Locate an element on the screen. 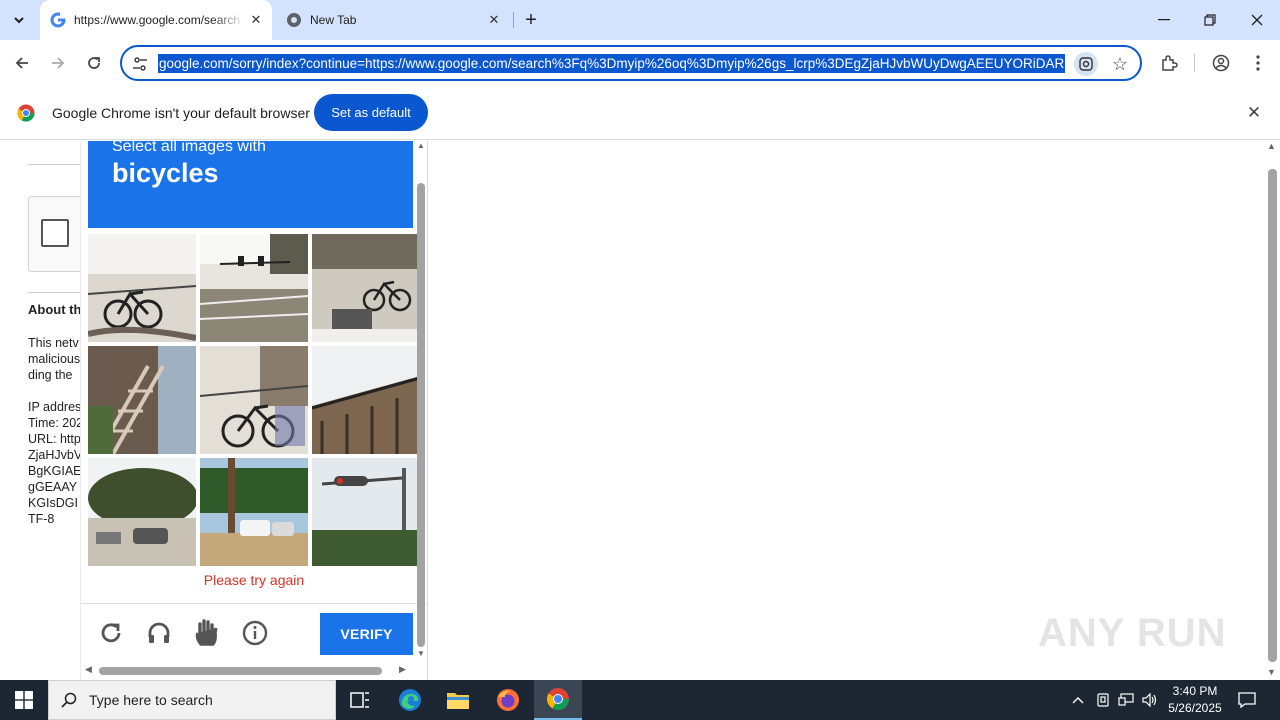 This screenshot has height=720, width=1280. google-icon is located at coordinates (58, 20).